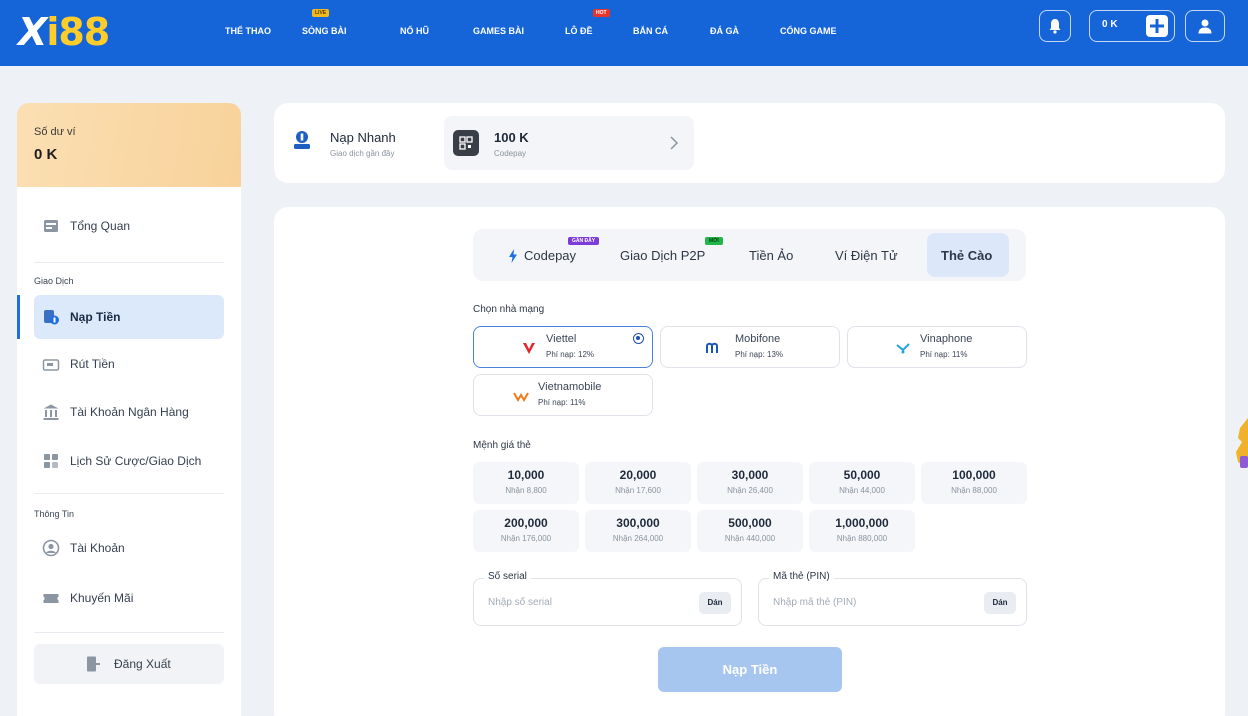 This screenshot has height=716, width=1248. Describe the element at coordinates (771, 255) in the screenshot. I see `tab-label: Tiền Ảo` at that location.